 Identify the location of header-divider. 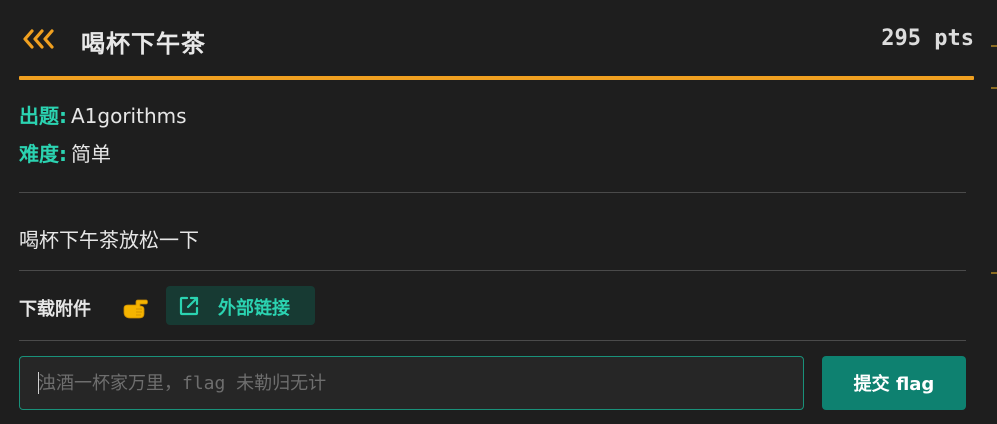
(496, 78).